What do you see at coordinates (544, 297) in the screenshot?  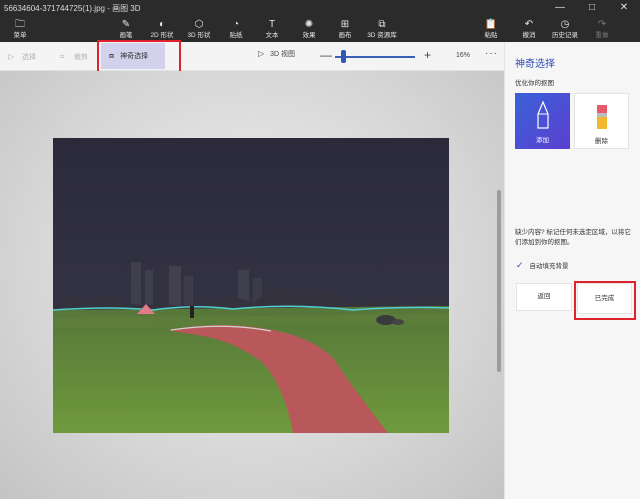 I see `back-button: 返回` at bounding box center [544, 297].